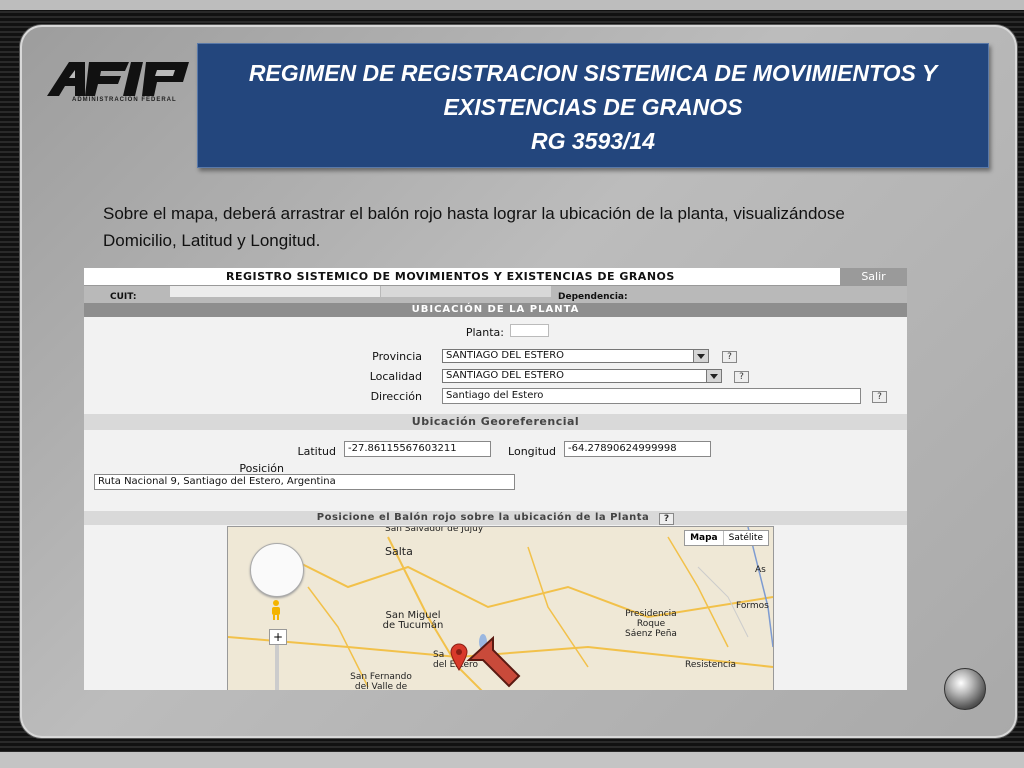 Image resolution: width=1024 pixels, height=768 pixels. What do you see at coordinates (397, 356) in the screenshot?
I see `provincia-label: Provincia` at bounding box center [397, 356].